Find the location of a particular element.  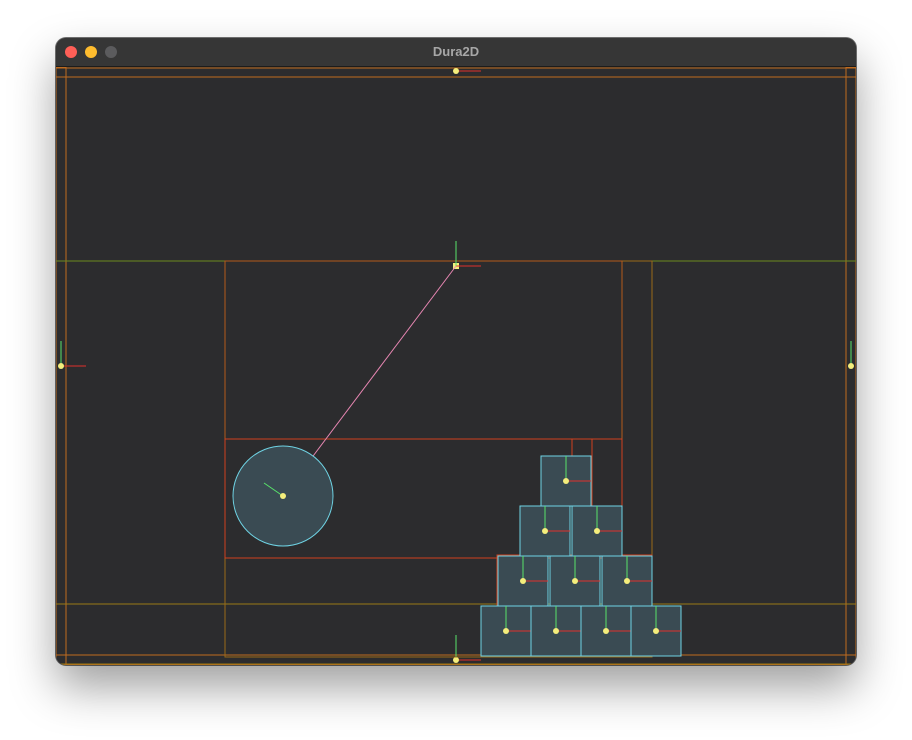

window-title: Dura2D is located at coordinates (456, 51).